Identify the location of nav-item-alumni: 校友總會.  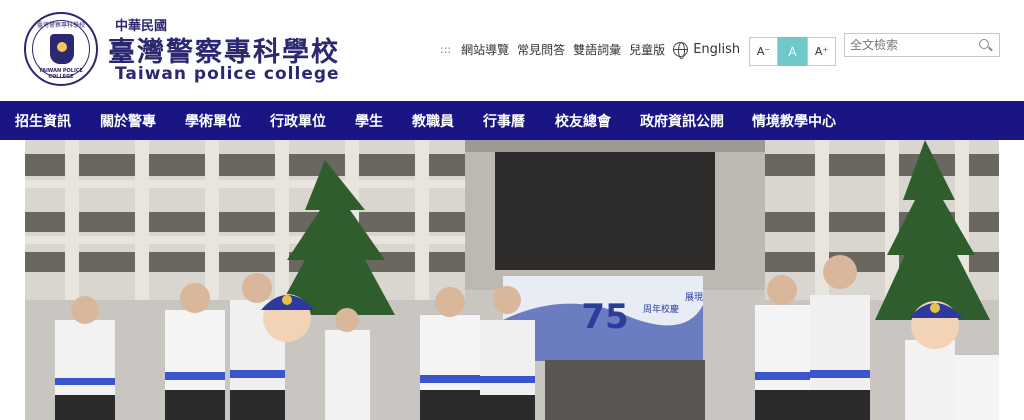
(583, 120).